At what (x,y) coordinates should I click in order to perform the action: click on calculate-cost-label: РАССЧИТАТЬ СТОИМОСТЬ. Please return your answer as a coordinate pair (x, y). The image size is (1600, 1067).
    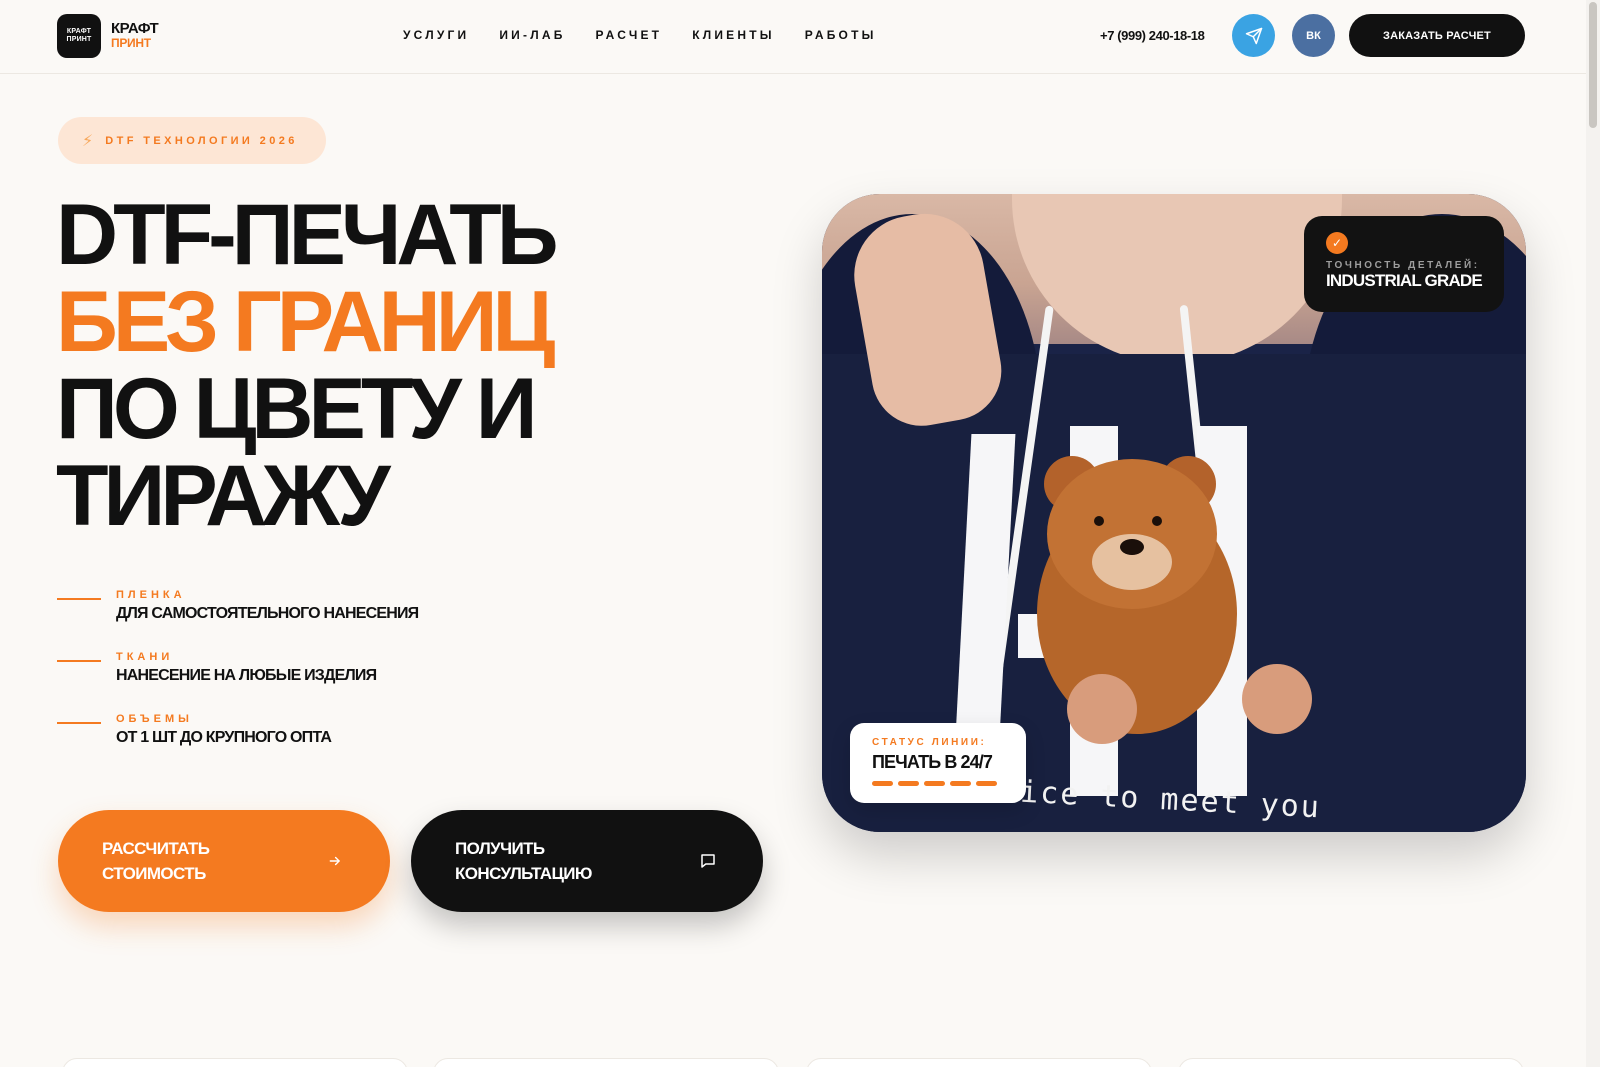
    Looking at the image, I should click on (156, 861).